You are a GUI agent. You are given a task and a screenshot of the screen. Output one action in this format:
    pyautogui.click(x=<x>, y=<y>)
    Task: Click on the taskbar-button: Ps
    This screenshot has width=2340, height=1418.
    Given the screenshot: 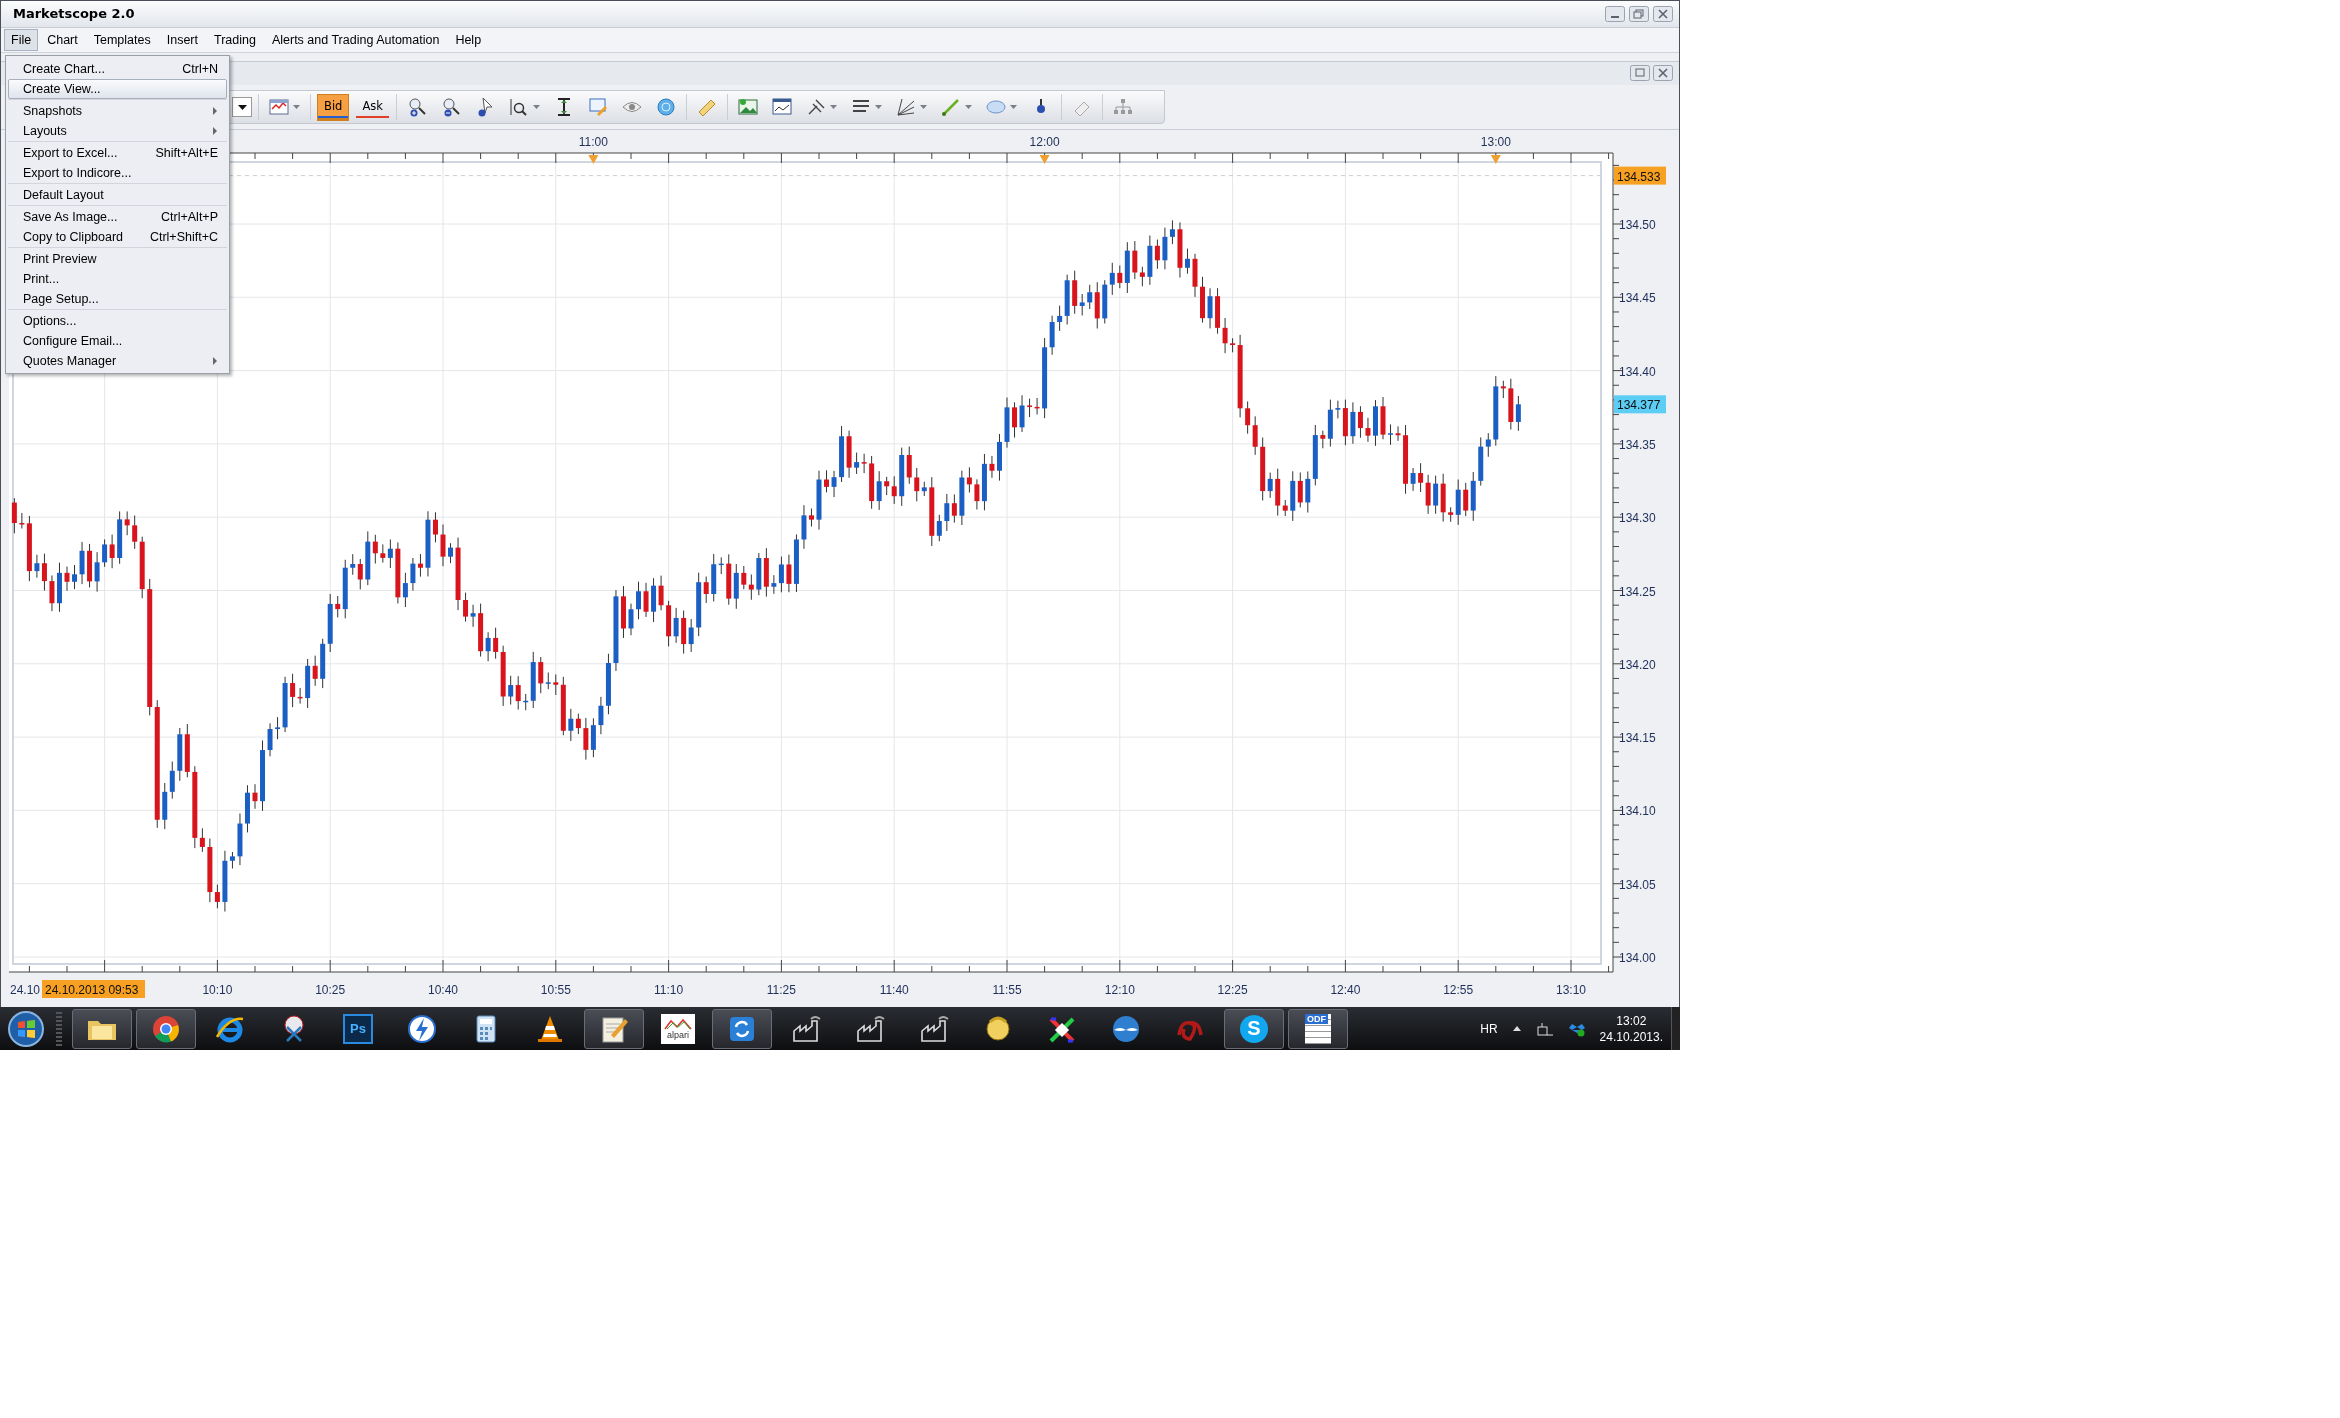 What is the action you would take?
    pyautogui.click(x=358, y=1028)
    